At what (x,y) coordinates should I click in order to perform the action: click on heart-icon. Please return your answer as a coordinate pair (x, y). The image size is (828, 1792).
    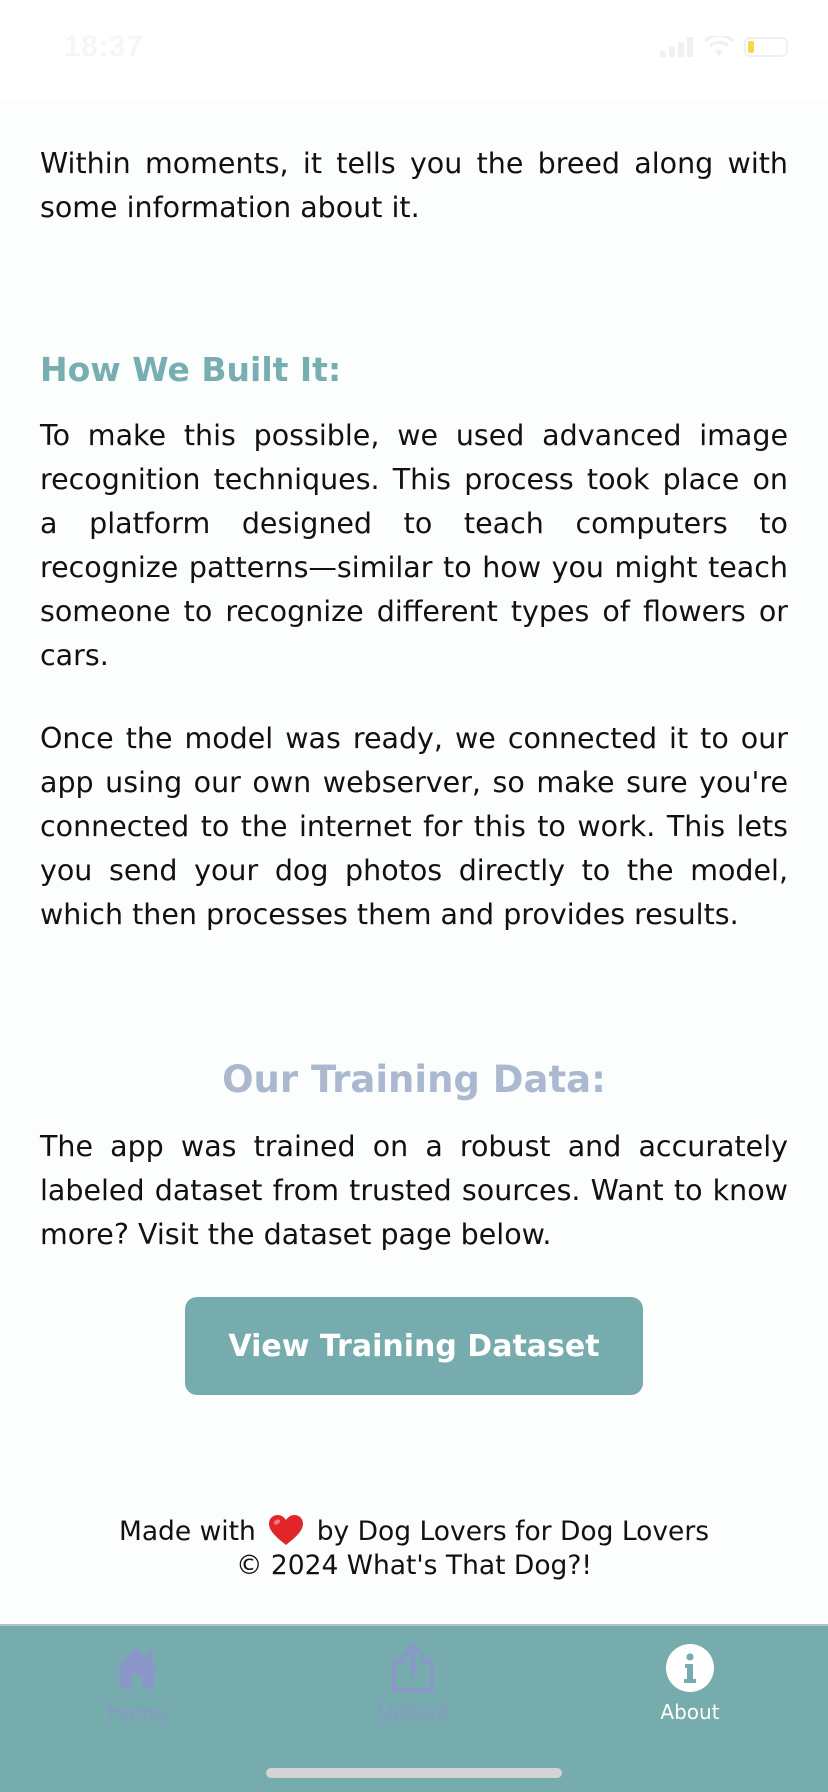
    Looking at the image, I should click on (286, 1529).